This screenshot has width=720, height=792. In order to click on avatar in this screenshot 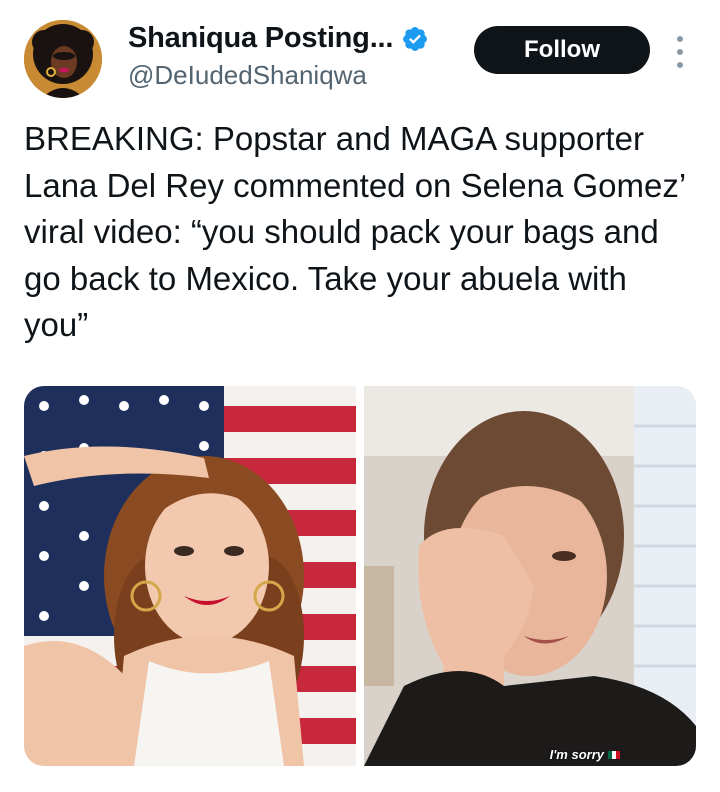, I will do `click(63, 59)`.